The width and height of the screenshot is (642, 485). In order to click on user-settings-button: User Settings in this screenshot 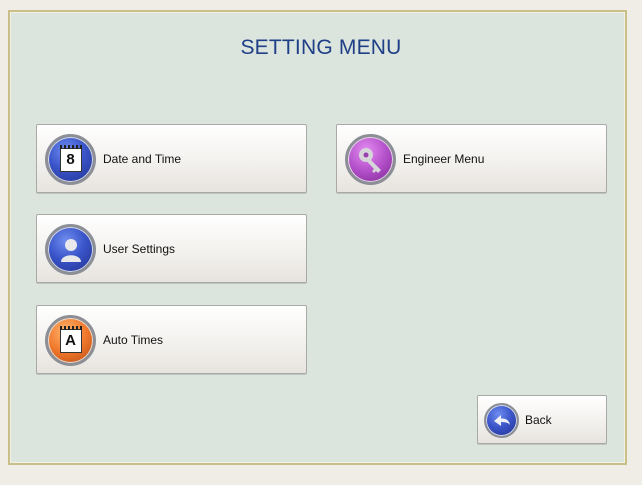, I will do `click(171, 248)`.